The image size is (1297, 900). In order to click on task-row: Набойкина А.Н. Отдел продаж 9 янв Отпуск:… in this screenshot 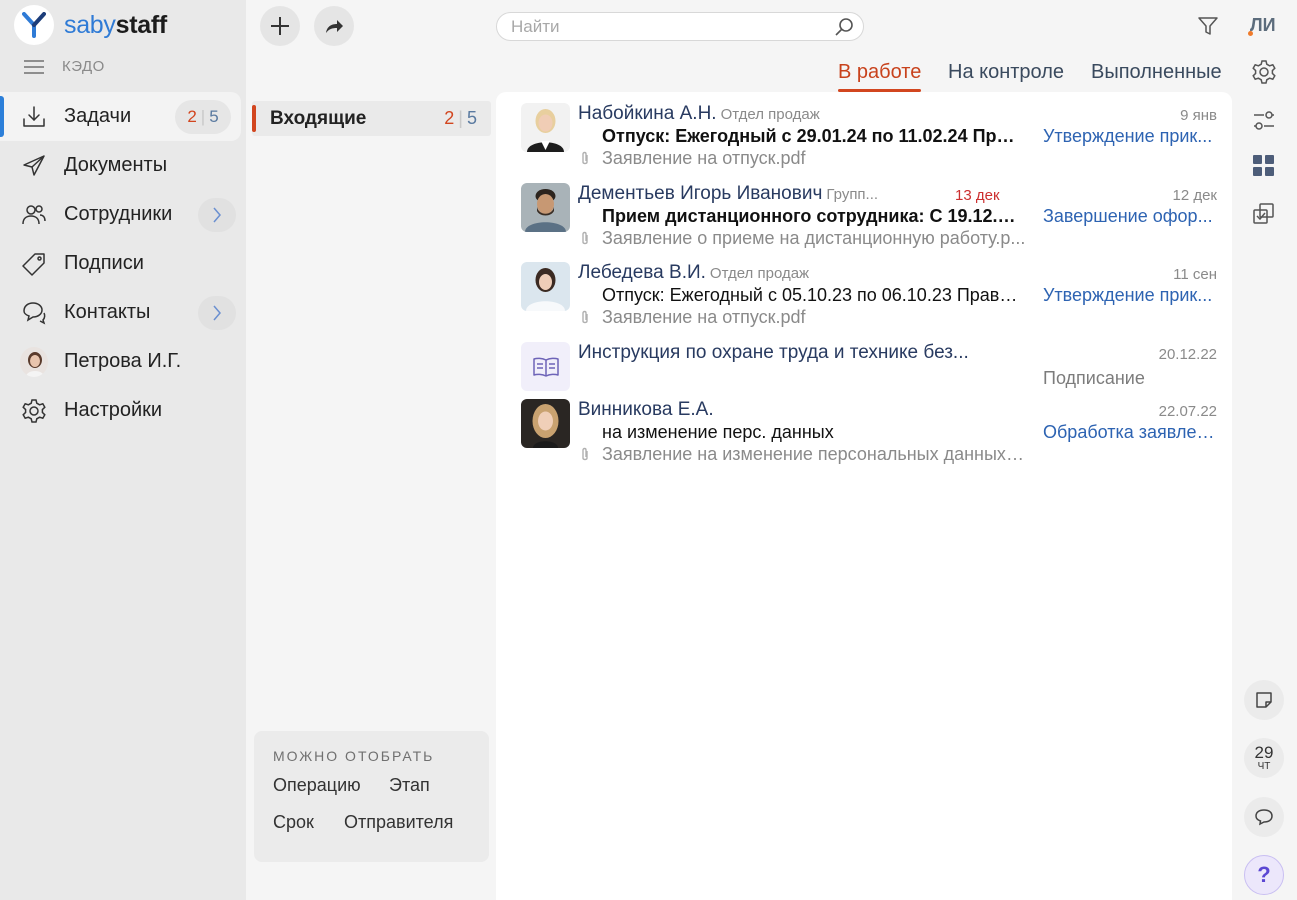, I will do `click(864, 139)`.